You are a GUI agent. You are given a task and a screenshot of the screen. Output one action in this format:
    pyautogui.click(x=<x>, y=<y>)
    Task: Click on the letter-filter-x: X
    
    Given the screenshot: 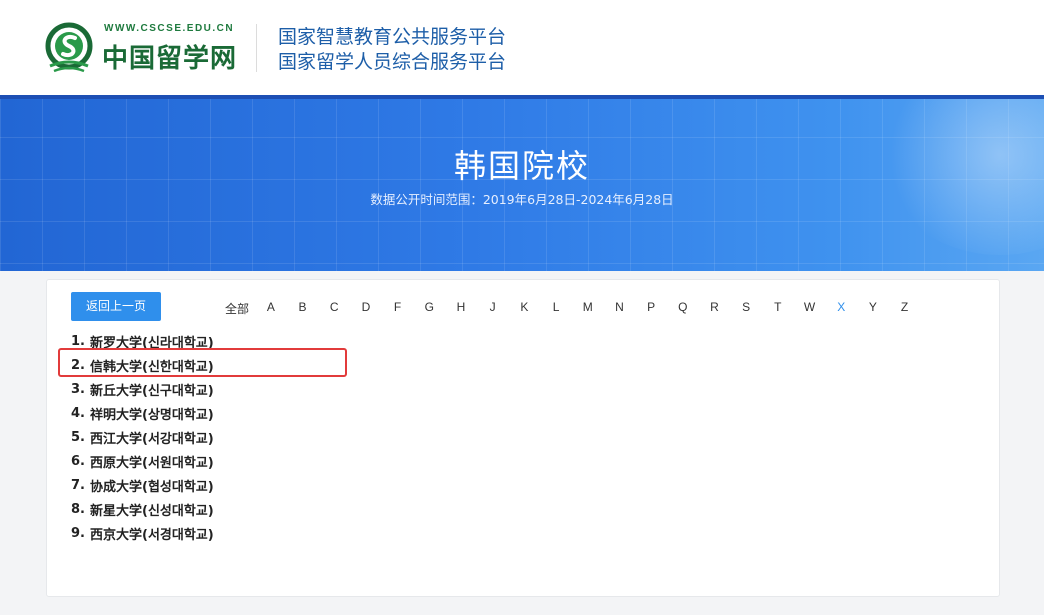 What is the action you would take?
    pyautogui.click(x=841, y=308)
    